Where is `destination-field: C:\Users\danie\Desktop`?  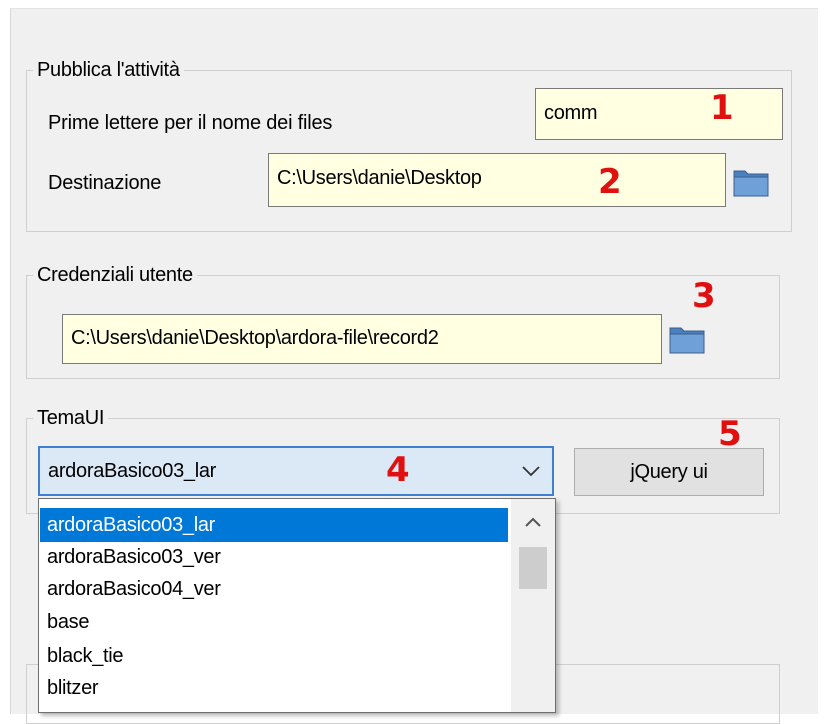
destination-field: C:\Users\danie\Desktop is located at coordinates (497, 180).